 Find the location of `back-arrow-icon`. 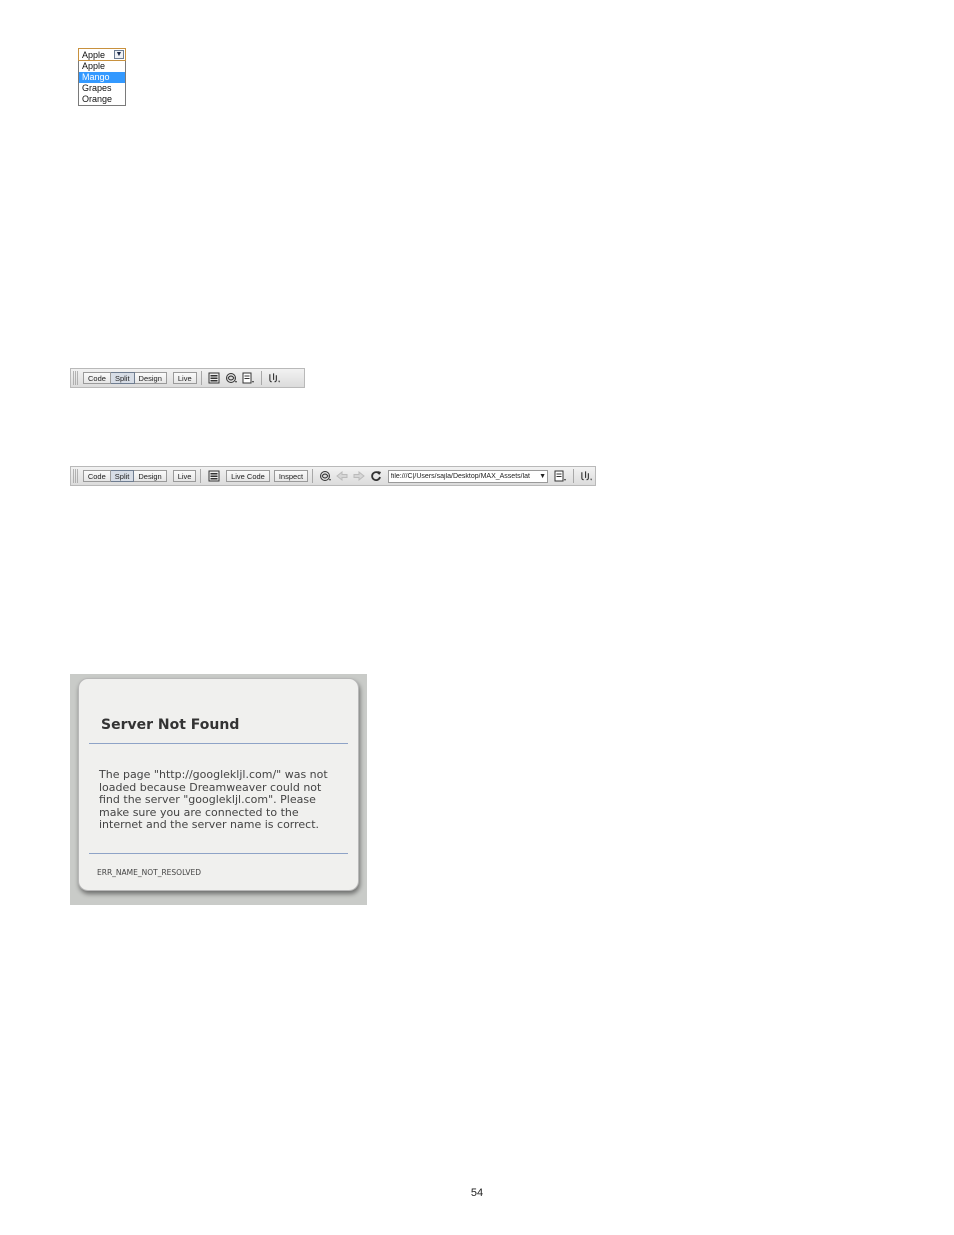

back-arrow-icon is located at coordinates (342, 476).